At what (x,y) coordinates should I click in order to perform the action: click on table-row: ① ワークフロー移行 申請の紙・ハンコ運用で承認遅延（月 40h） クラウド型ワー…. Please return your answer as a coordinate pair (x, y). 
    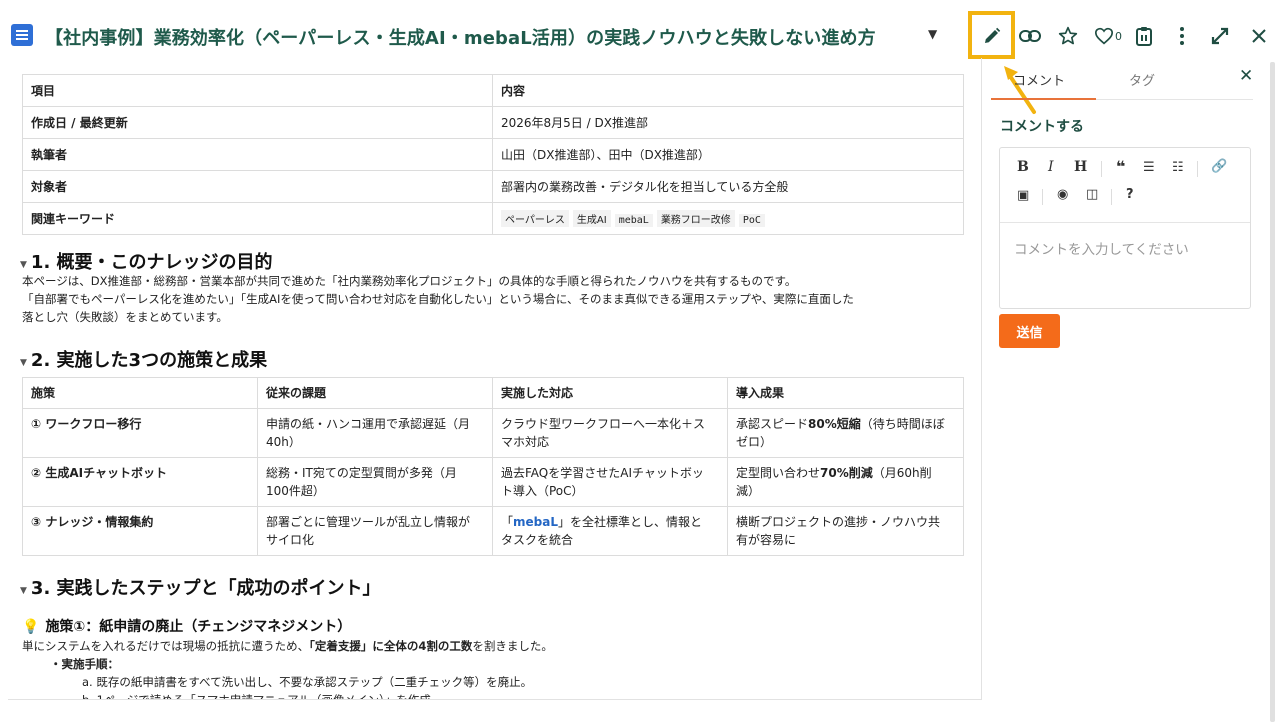
    Looking at the image, I should click on (493, 433).